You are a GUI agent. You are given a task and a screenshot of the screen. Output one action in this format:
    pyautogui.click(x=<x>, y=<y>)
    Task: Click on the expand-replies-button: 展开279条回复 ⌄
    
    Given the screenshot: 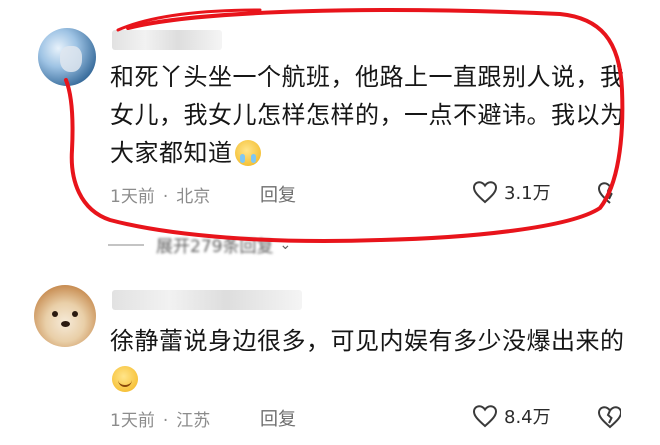 What is the action you would take?
    pyautogui.click(x=199, y=244)
    